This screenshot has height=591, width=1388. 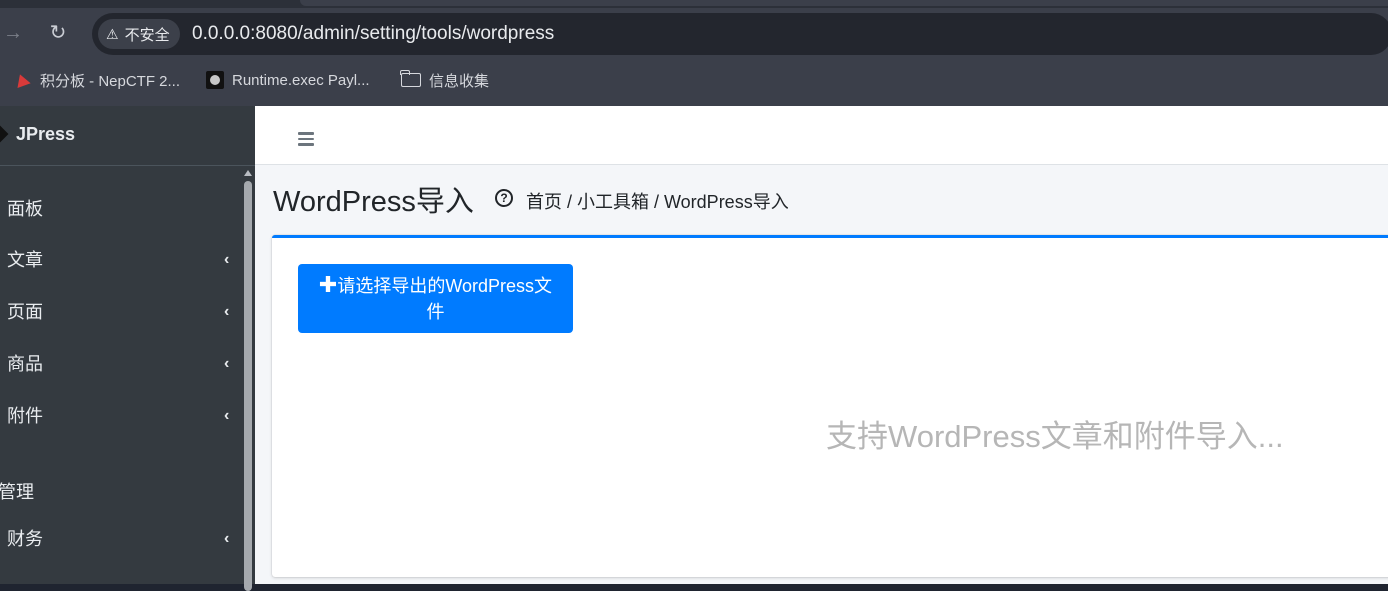 What do you see at coordinates (4, 134) in the screenshot?
I see `brand-logo-icon` at bounding box center [4, 134].